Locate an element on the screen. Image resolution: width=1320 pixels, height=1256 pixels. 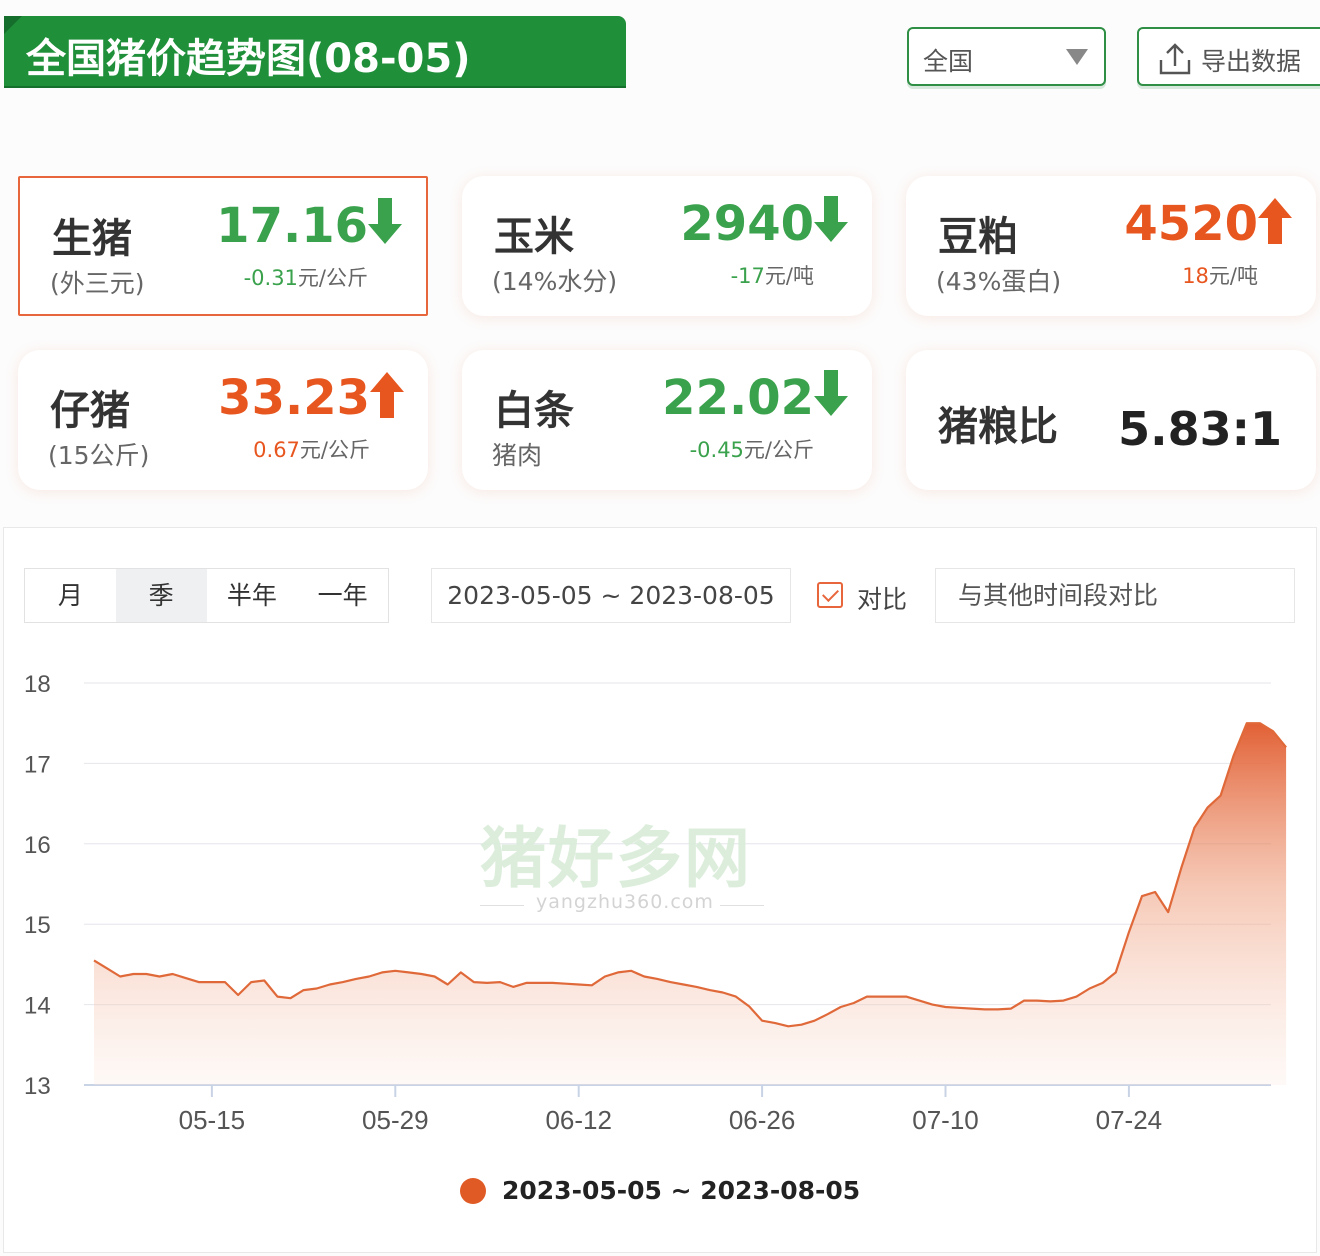
x-tick-label: 05-15 is located at coordinates (212, 1120).